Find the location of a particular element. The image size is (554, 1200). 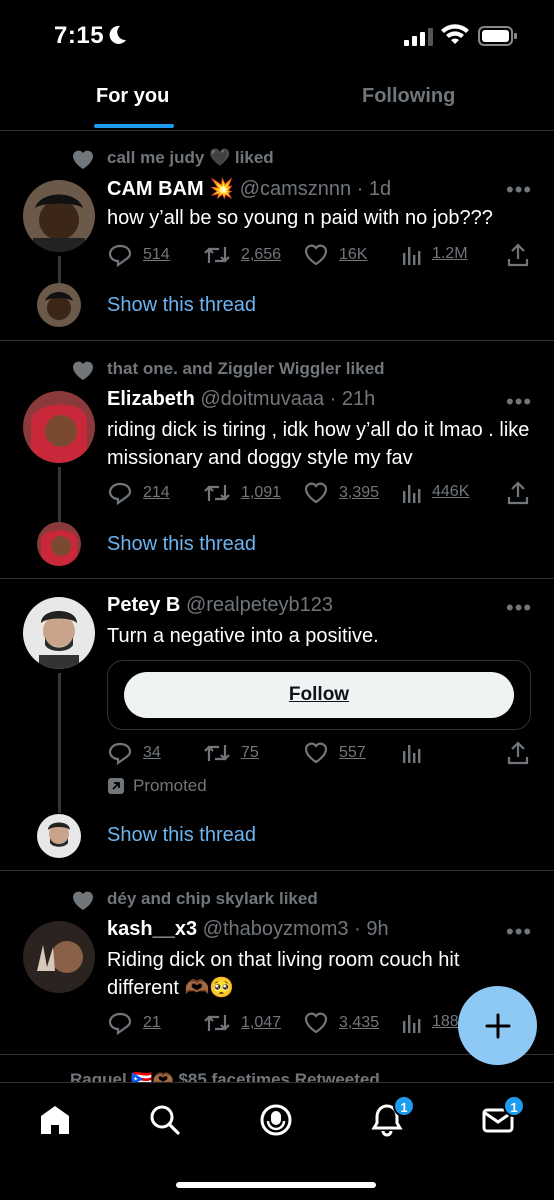

reply-count: 214 is located at coordinates (156, 492).